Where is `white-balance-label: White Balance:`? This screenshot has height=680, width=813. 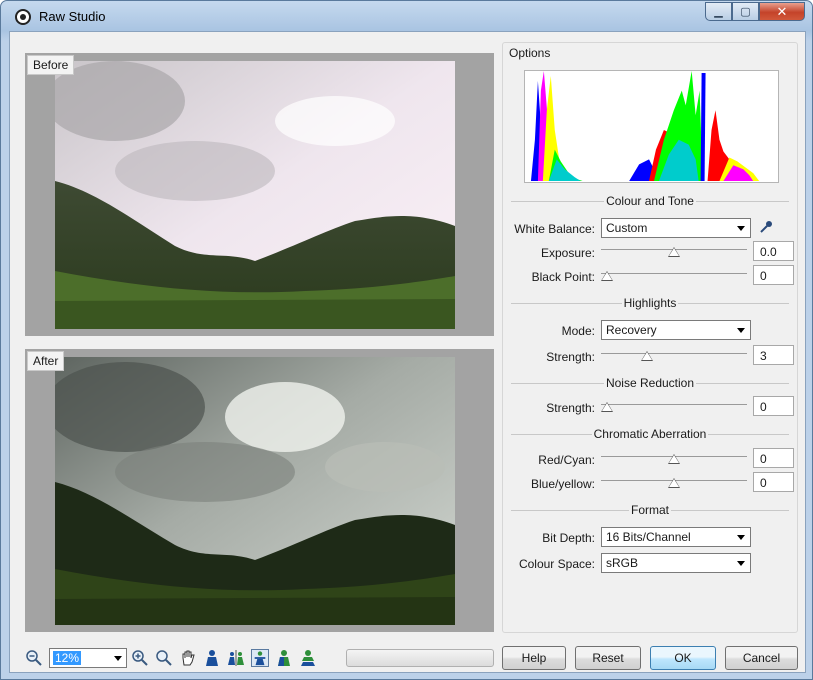
white-balance-label: White Balance: is located at coordinates (554, 229).